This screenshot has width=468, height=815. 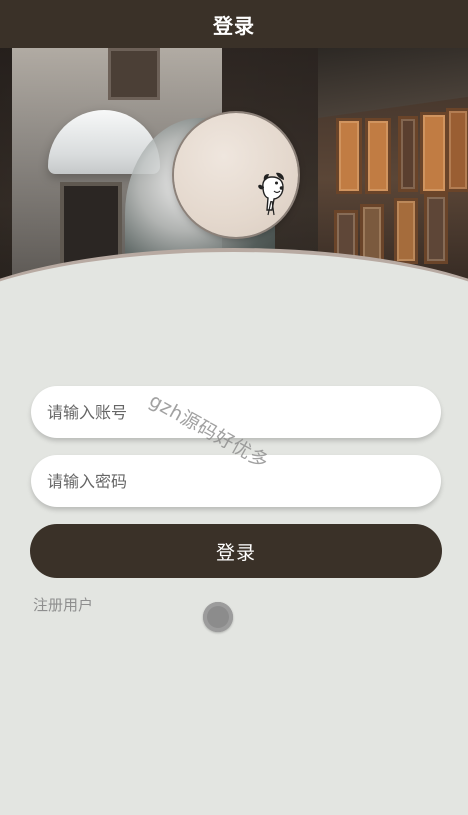 What do you see at coordinates (63, 604) in the screenshot?
I see `register-link: 注册用户` at bounding box center [63, 604].